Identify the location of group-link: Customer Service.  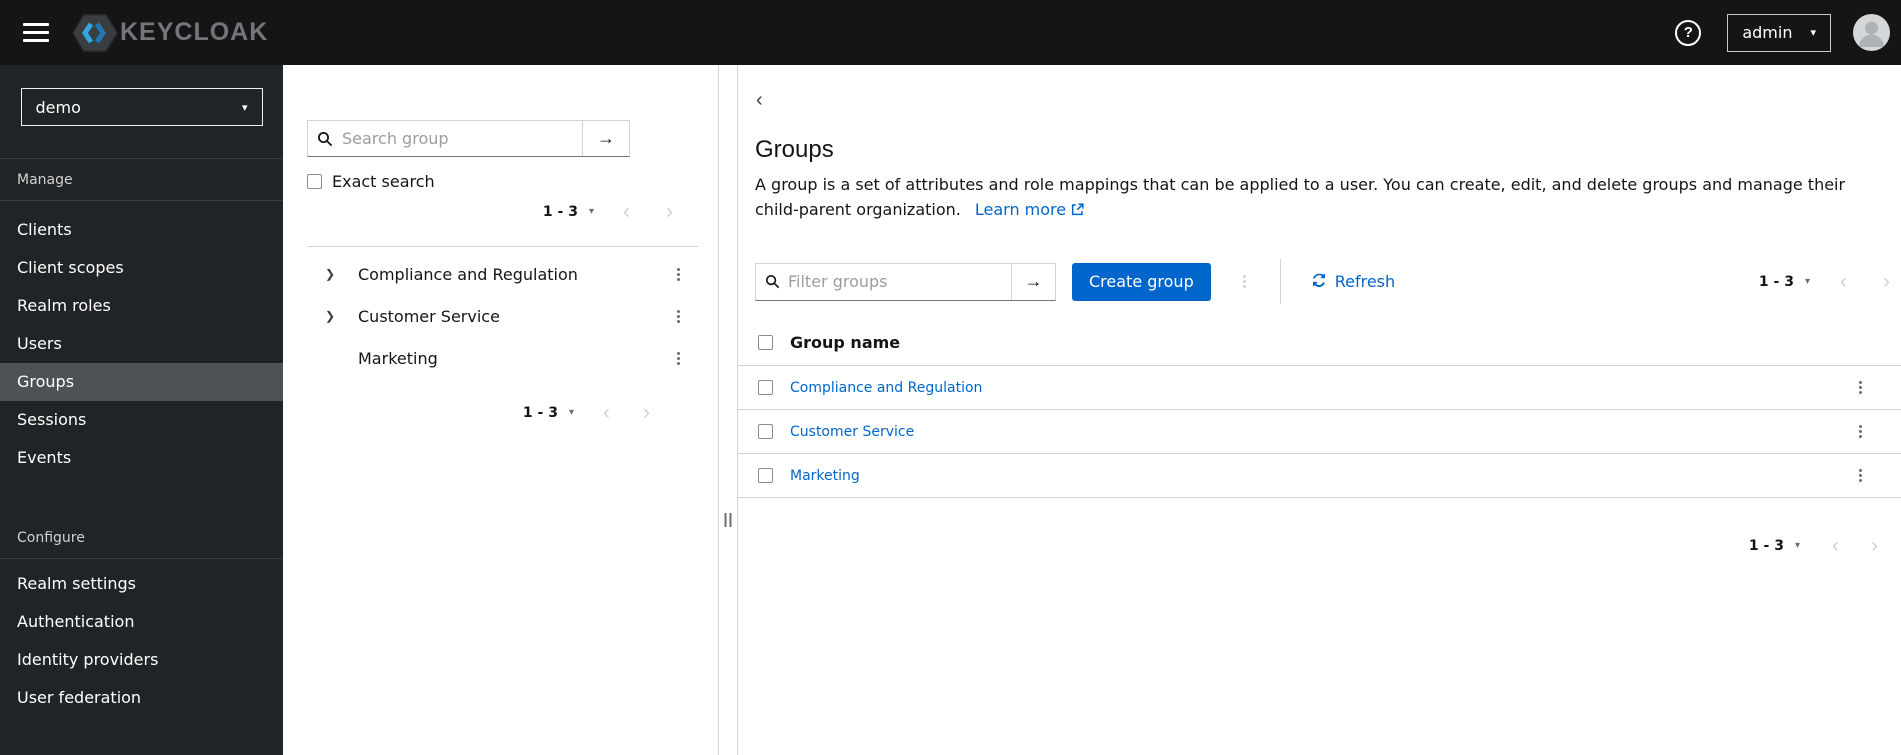
(852, 432).